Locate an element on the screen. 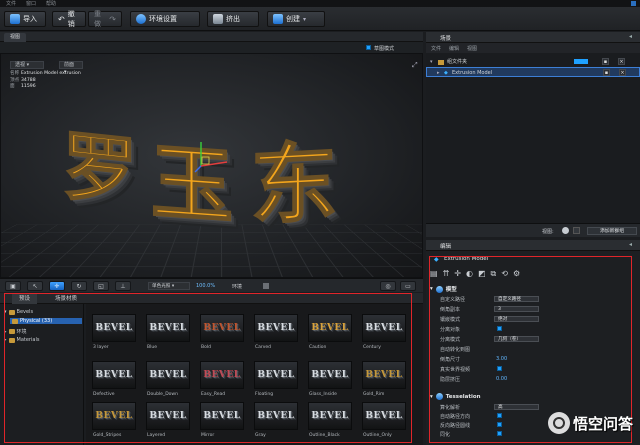  menu-window: 窗口 is located at coordinates (31, 3).